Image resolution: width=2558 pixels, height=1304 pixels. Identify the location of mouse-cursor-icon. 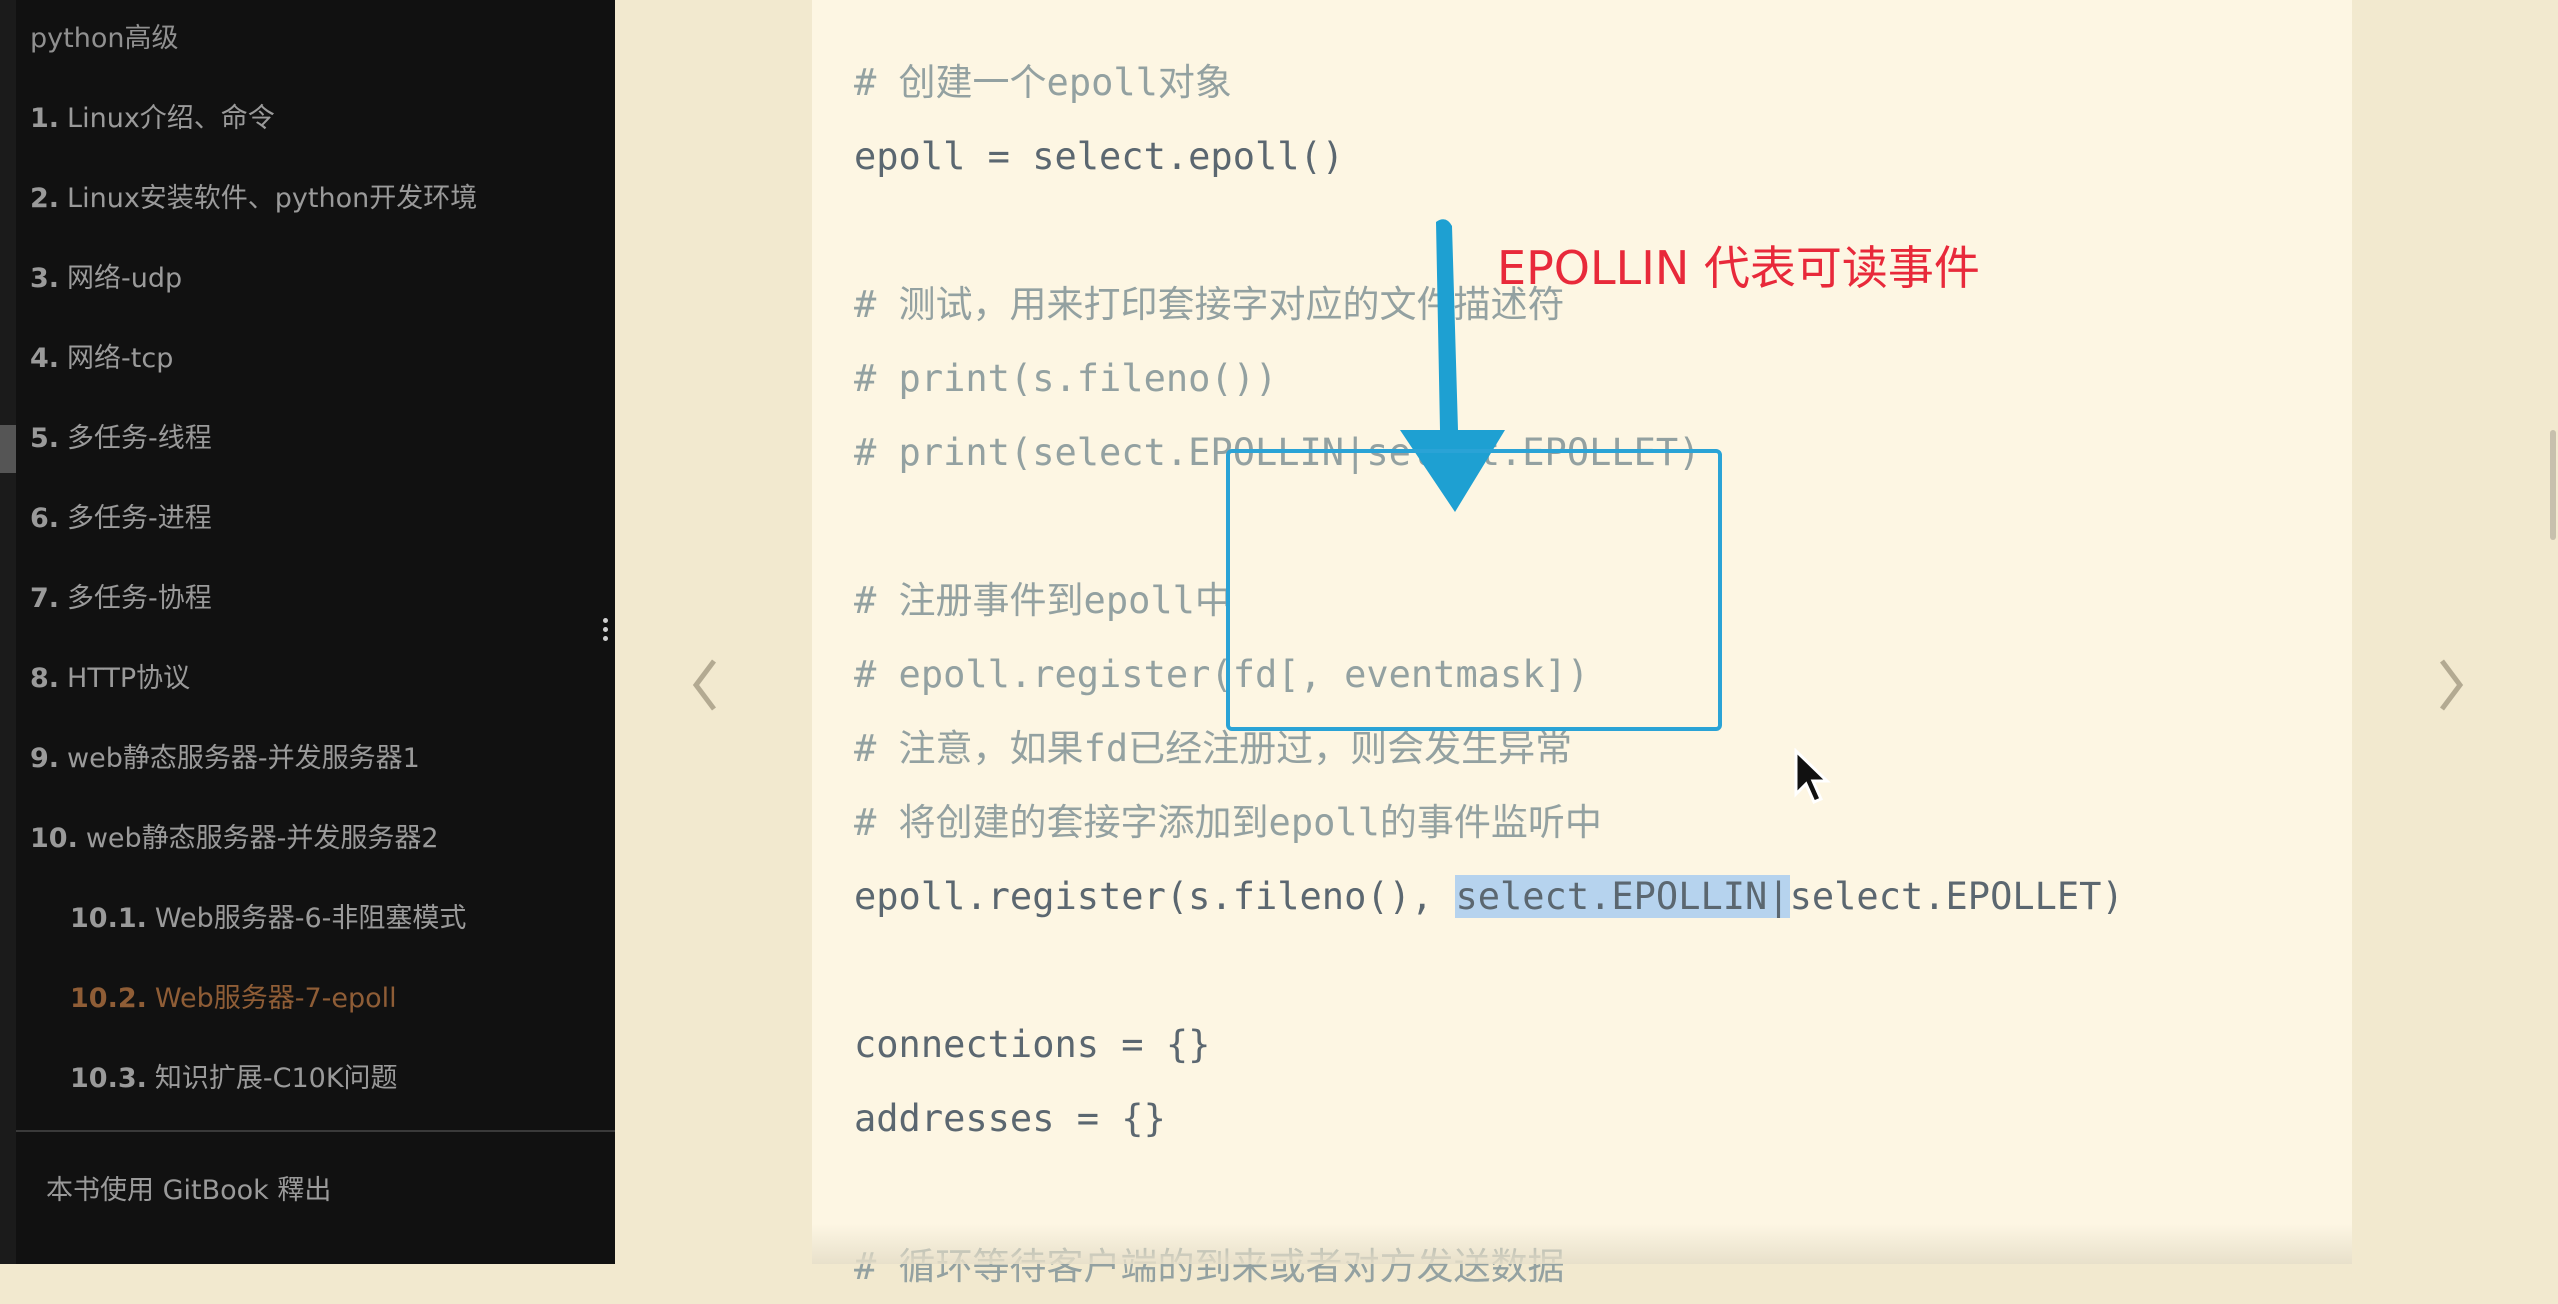
(1813, 779).